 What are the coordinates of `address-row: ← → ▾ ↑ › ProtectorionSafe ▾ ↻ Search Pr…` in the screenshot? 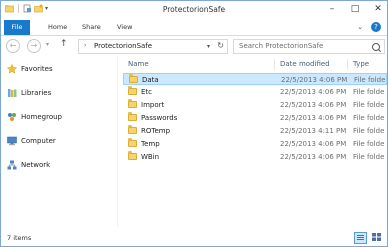 It's located at (194, 46).